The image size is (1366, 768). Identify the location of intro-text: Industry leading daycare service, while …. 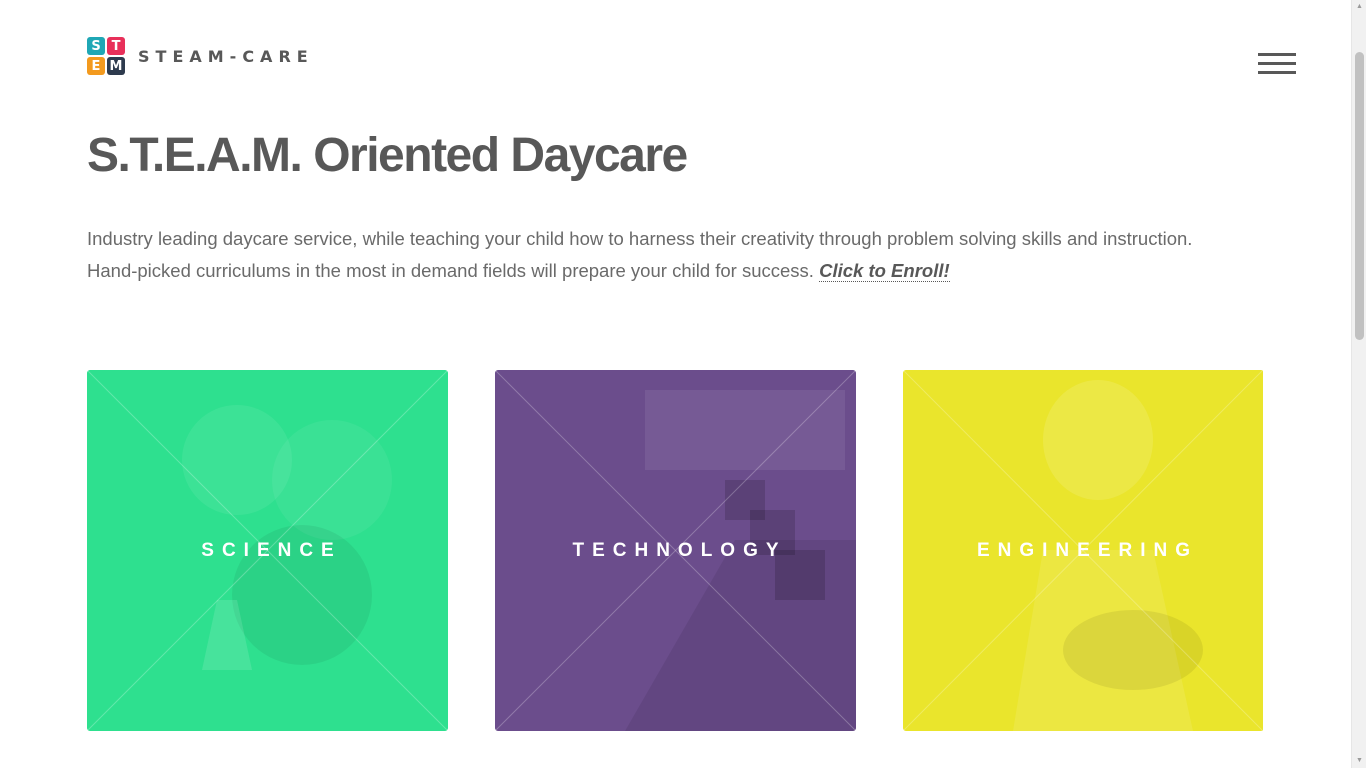
(640, 254).